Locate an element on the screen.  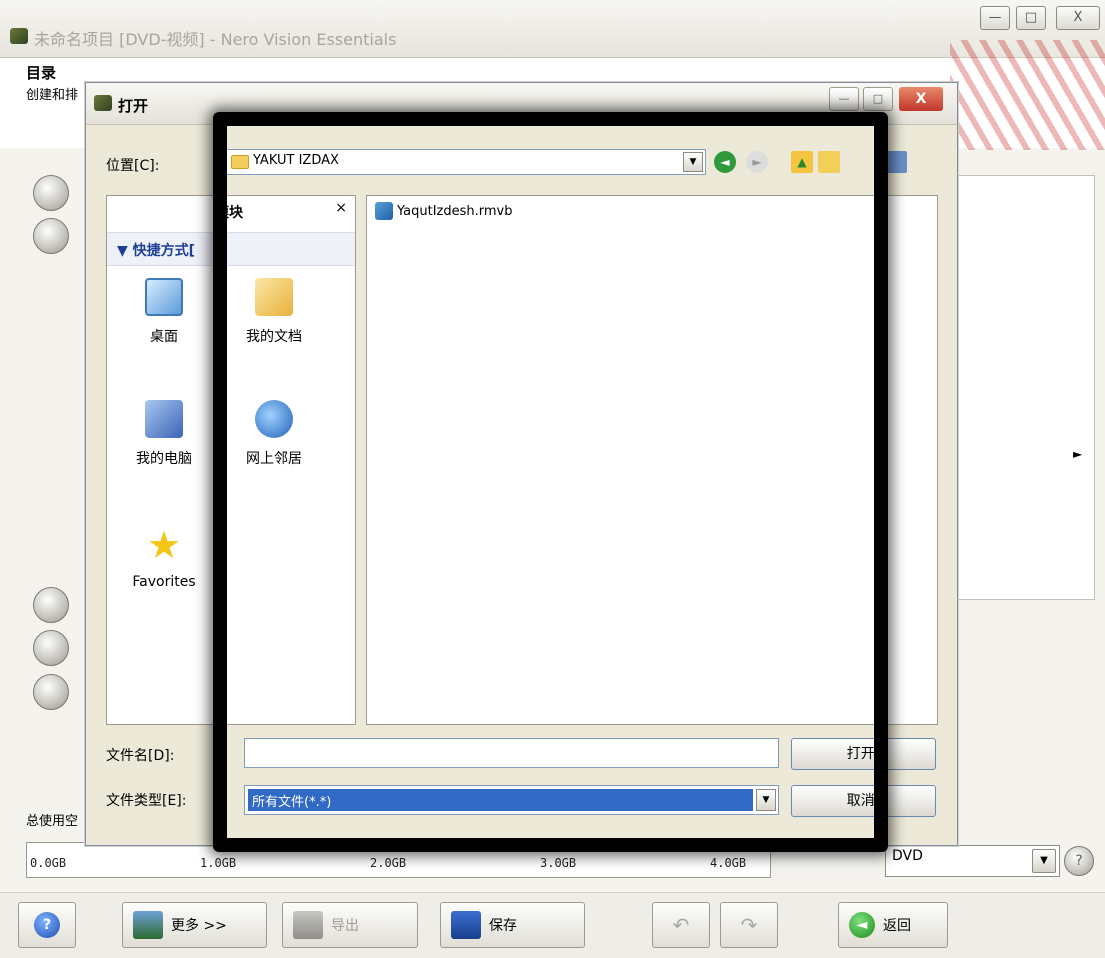
minimize-button: — is located at coordinates (995, 18).